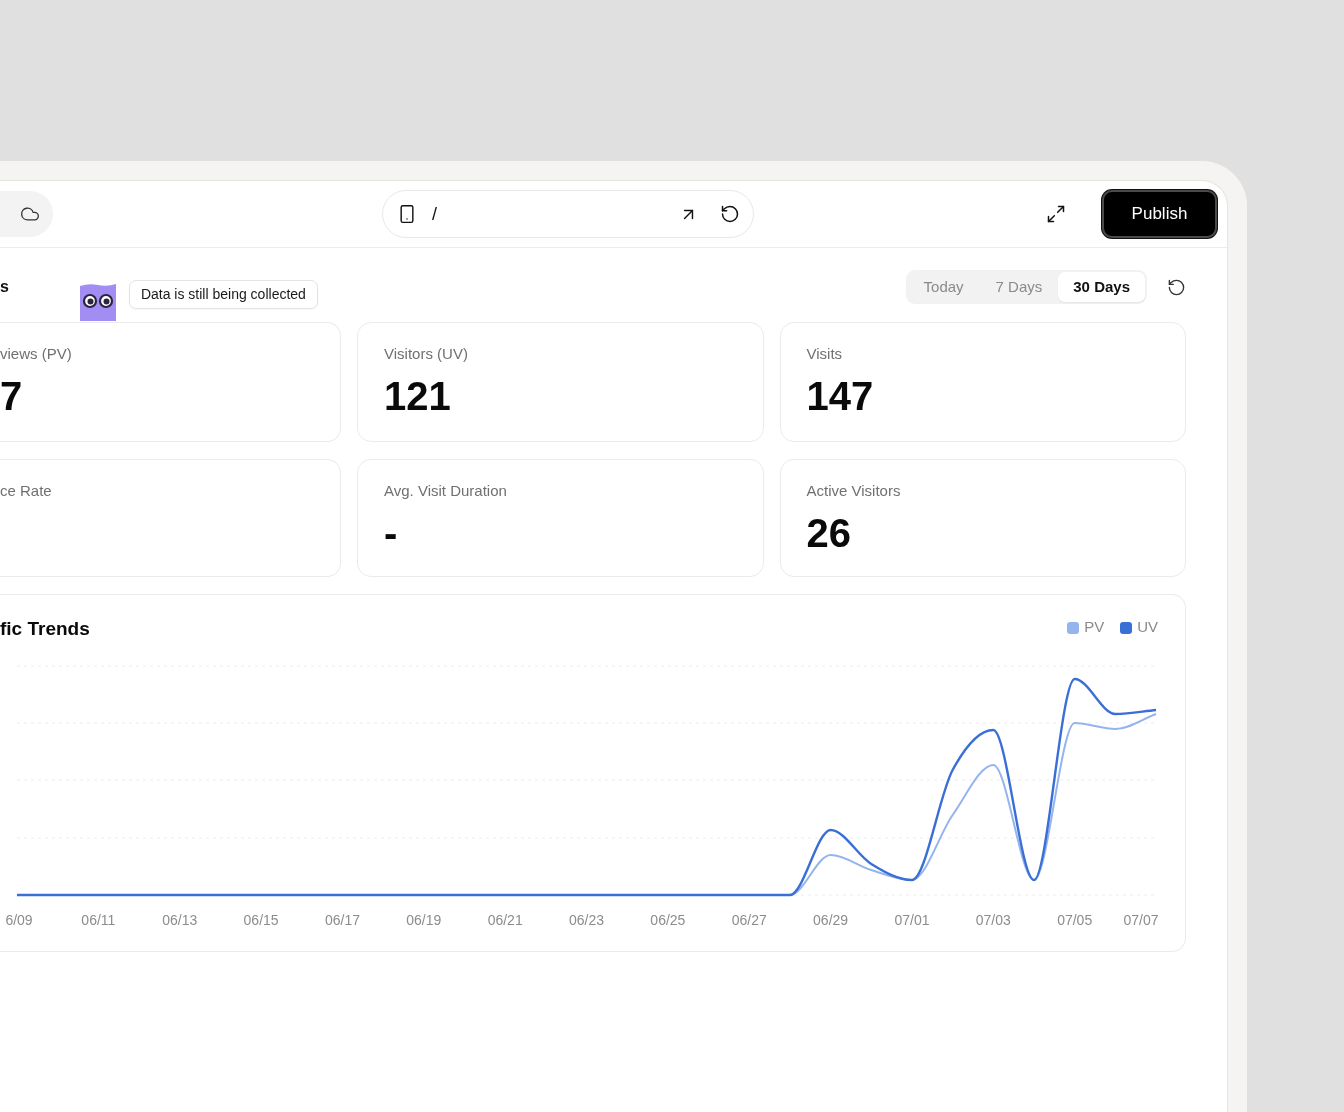  I want to click on range-tab: 30 Days, so click(1101, 287).